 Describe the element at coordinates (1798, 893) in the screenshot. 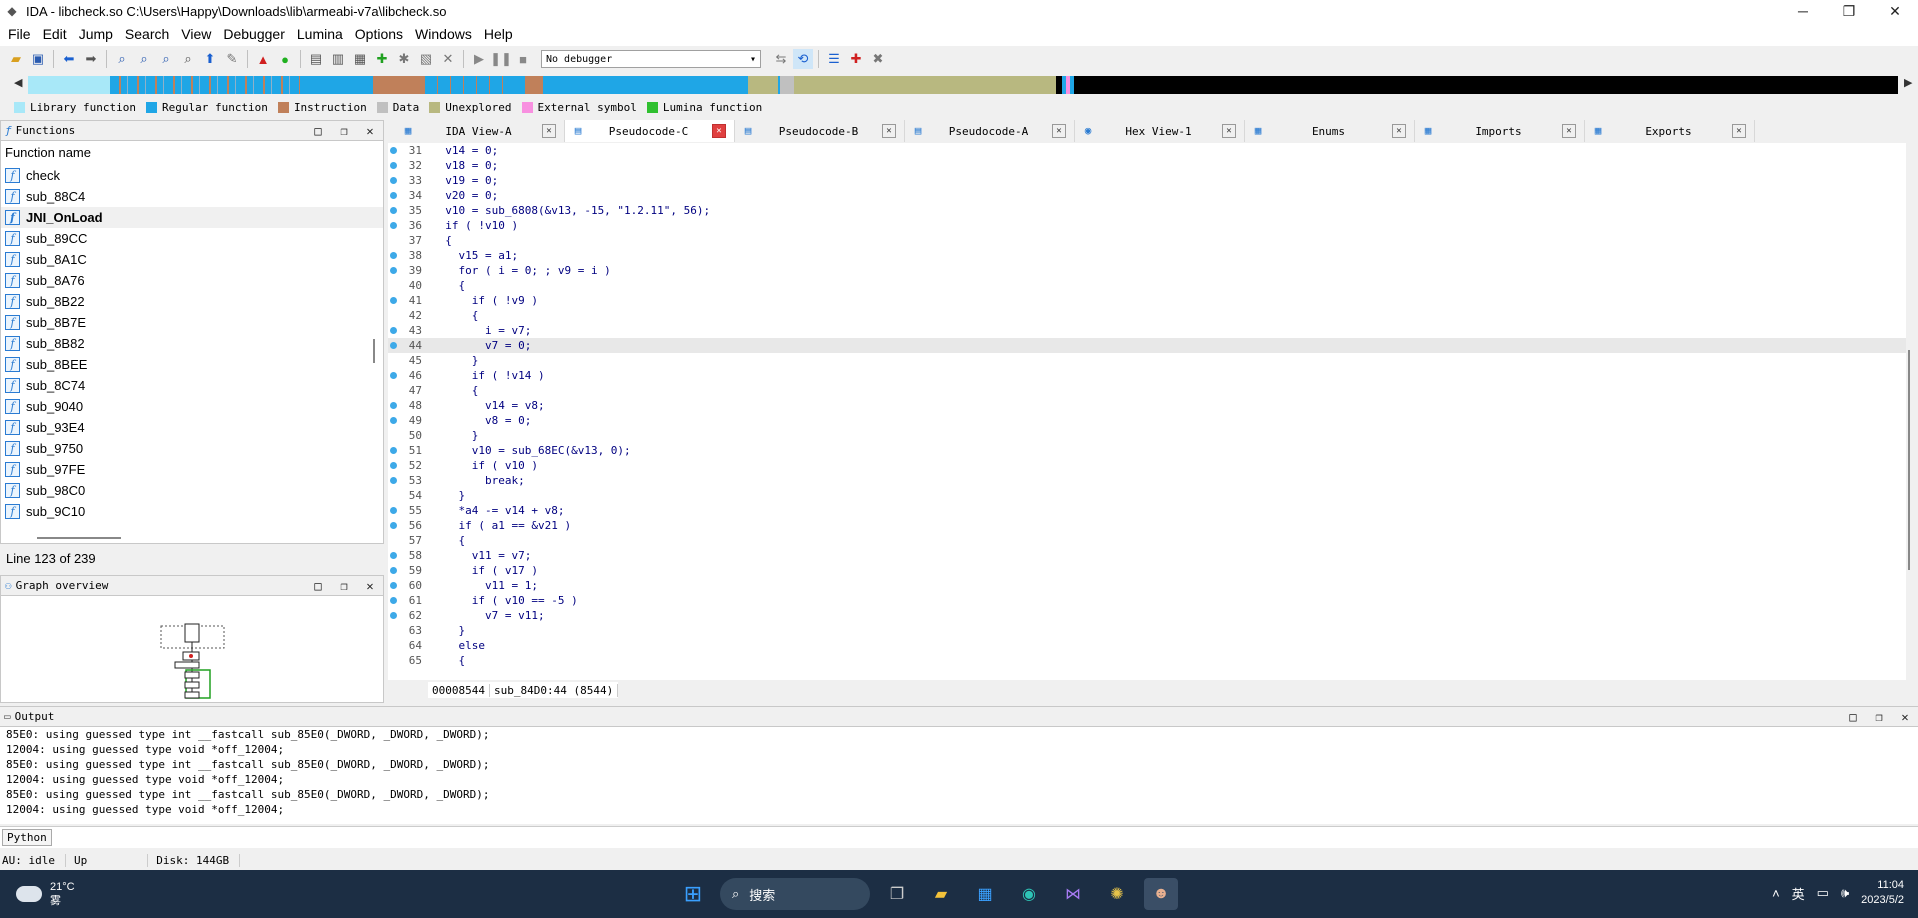

I see `ime-indicator: 英` at that location.